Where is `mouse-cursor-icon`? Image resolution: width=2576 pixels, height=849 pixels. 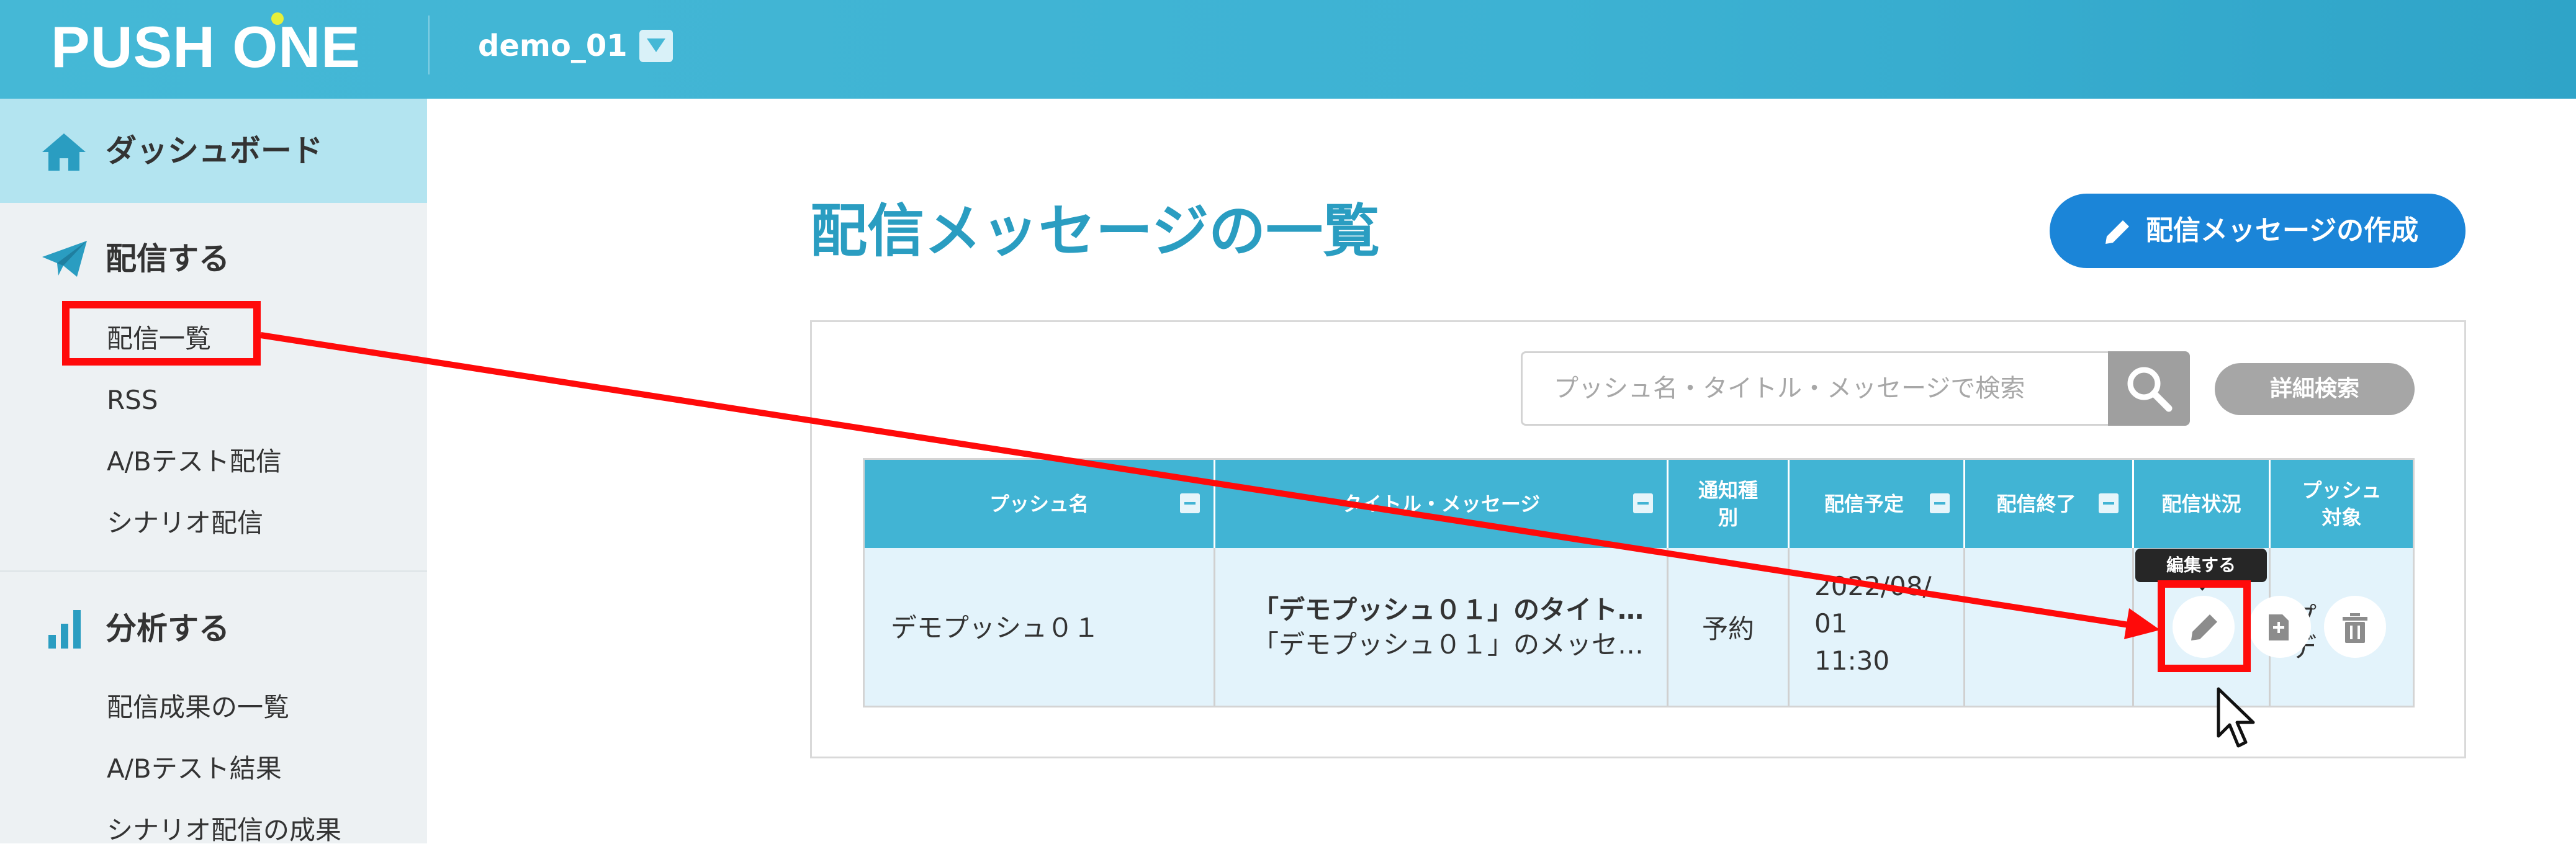 mouse-cursor-icon is located at coordinates (2236, 717).